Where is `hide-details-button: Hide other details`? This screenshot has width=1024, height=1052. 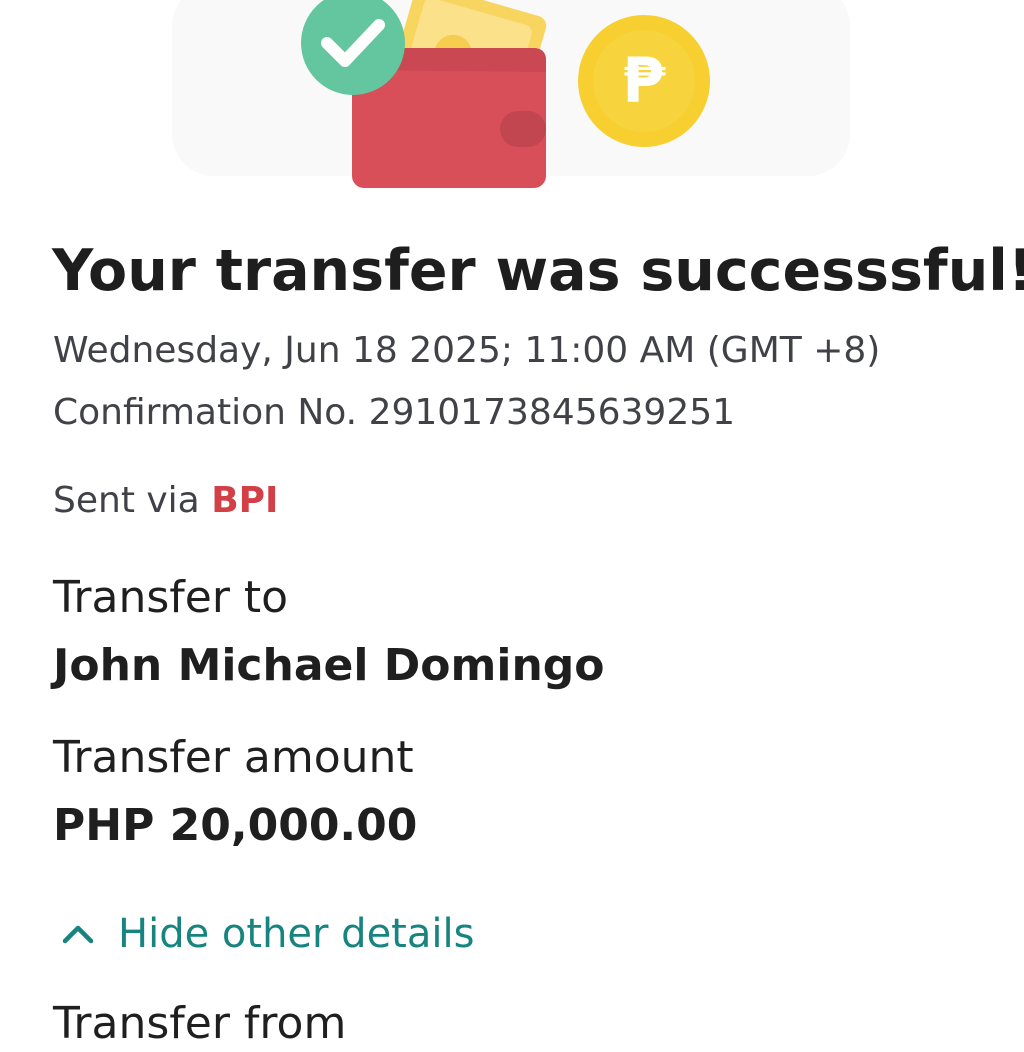 hide-details-button: Hide other details is located at coordinates (266, 934).